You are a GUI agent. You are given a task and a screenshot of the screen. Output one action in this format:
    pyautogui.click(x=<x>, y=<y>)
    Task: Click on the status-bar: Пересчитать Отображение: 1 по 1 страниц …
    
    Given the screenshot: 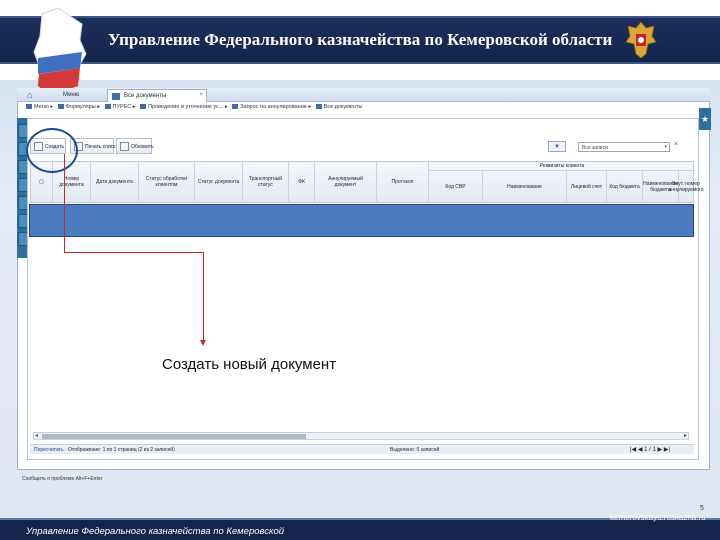 What is the action you would take?
    pyautogui.click(x=362, y=449)
    